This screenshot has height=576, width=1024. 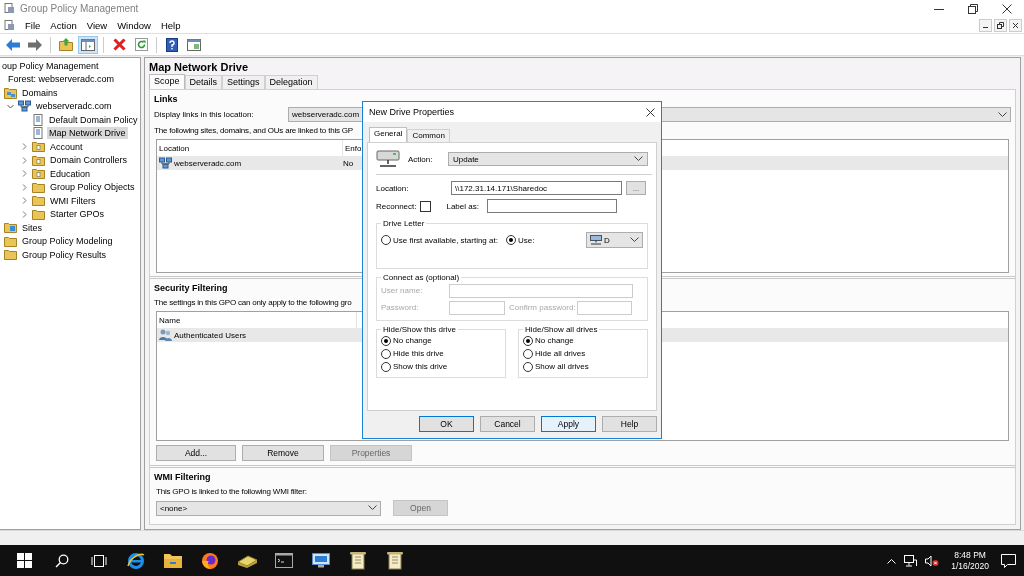 What do you see at coordinates (199, 67) in the screenshot?
I see `pane-title: Map Network Drive` at bounding box center [199, 67].